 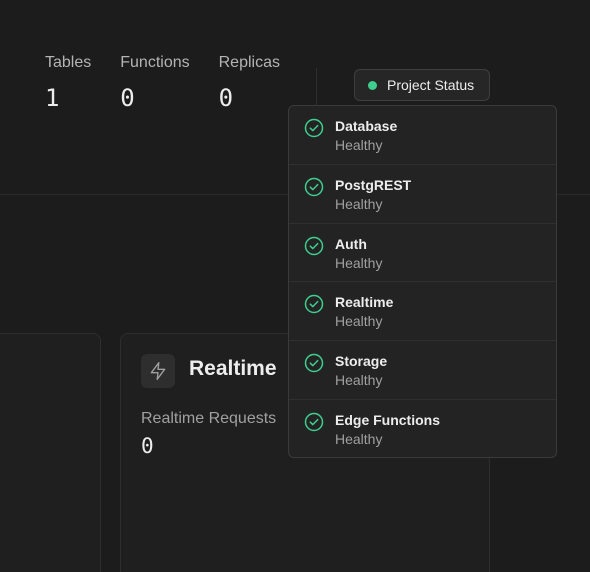 I want to click on status-item-realtime: Realtime Healthy, so click(x=422, y=312).